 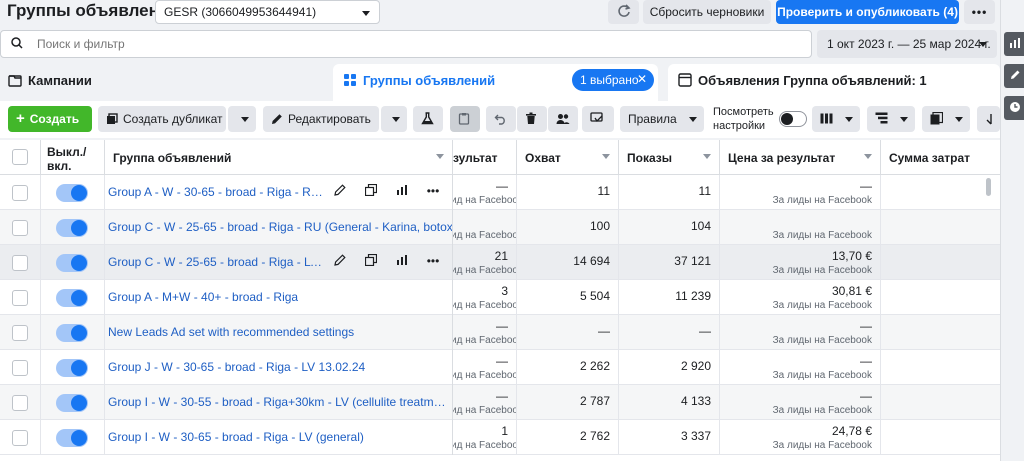 I want to click on toggle-column-header: Выкл./ вкл., so click(x=73, y=157).